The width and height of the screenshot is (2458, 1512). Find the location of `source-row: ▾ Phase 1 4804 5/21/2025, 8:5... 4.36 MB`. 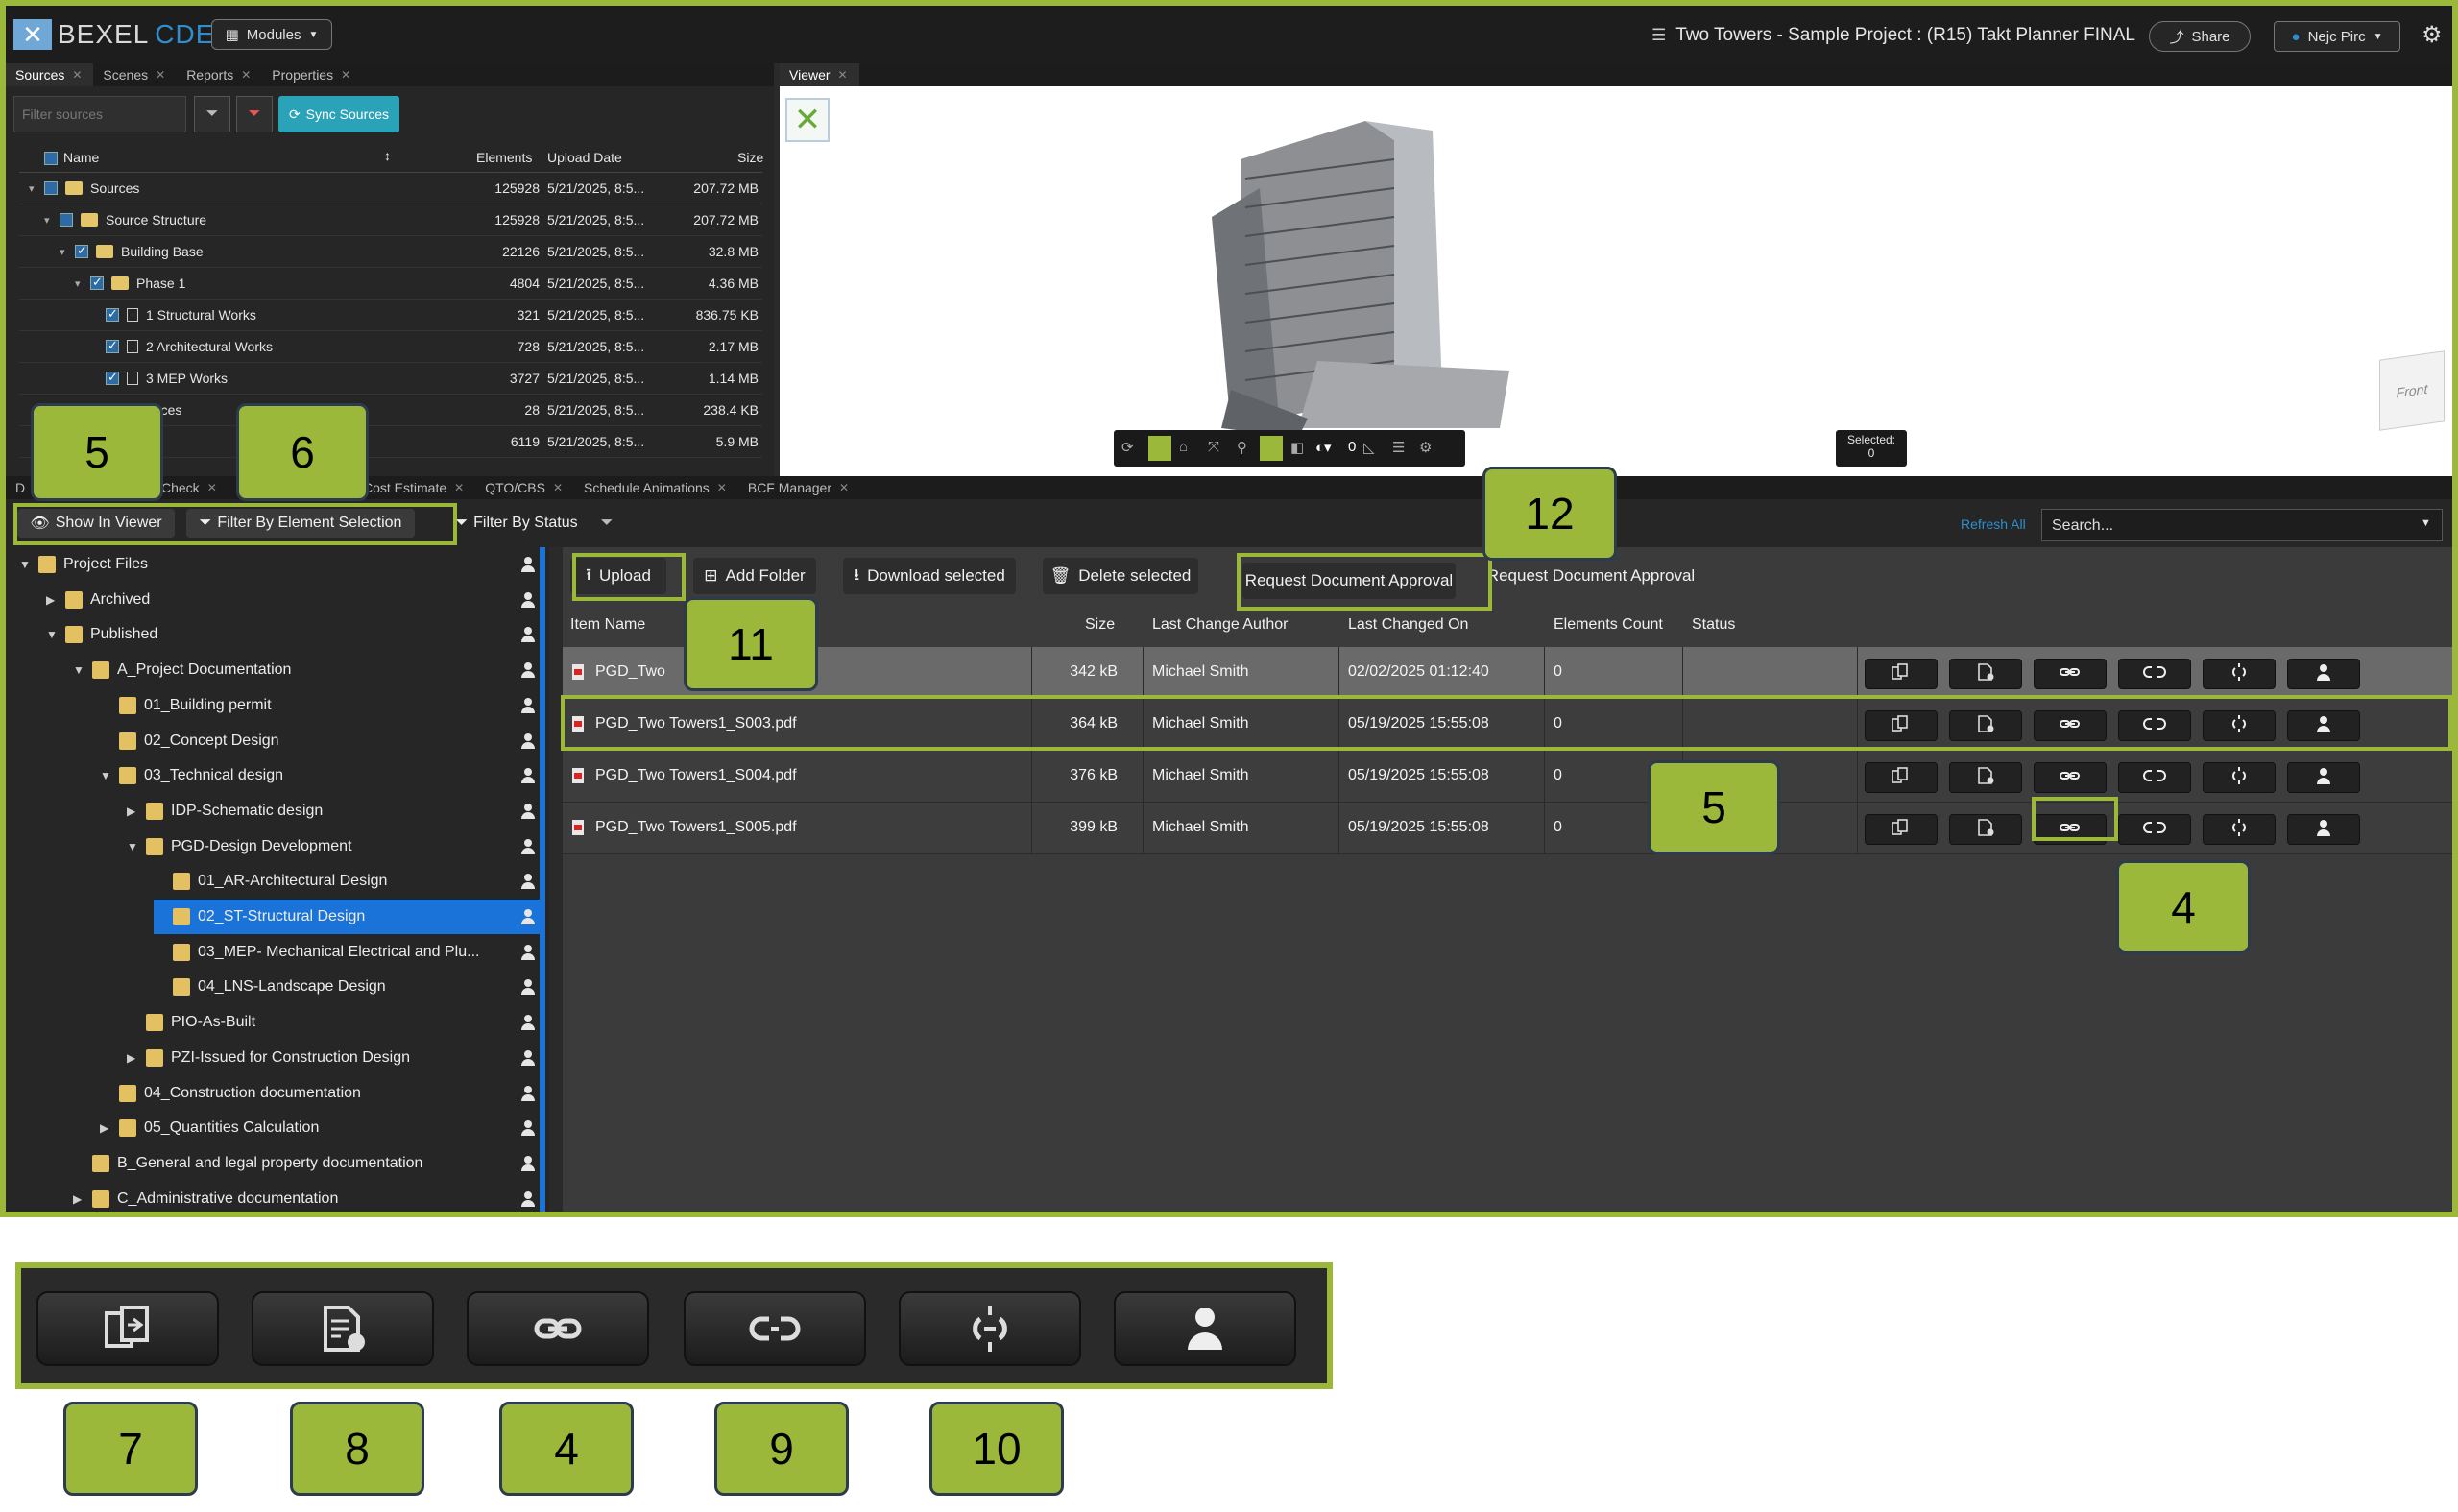

source-row: ▾ Phase 1 4804 5/21/2025, 8:5... 4.36 MB is located at coordinates (390, 284).